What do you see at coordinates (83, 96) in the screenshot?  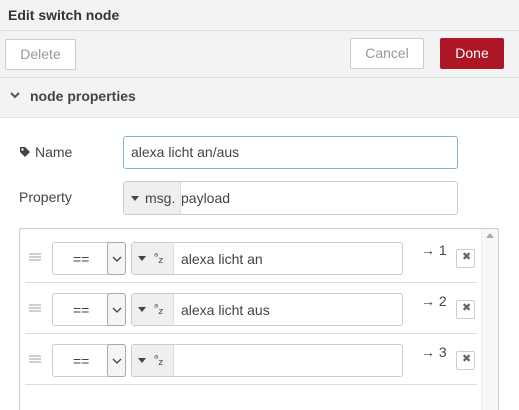 I see `section-title: node properties` at bounding box center [83, 96].